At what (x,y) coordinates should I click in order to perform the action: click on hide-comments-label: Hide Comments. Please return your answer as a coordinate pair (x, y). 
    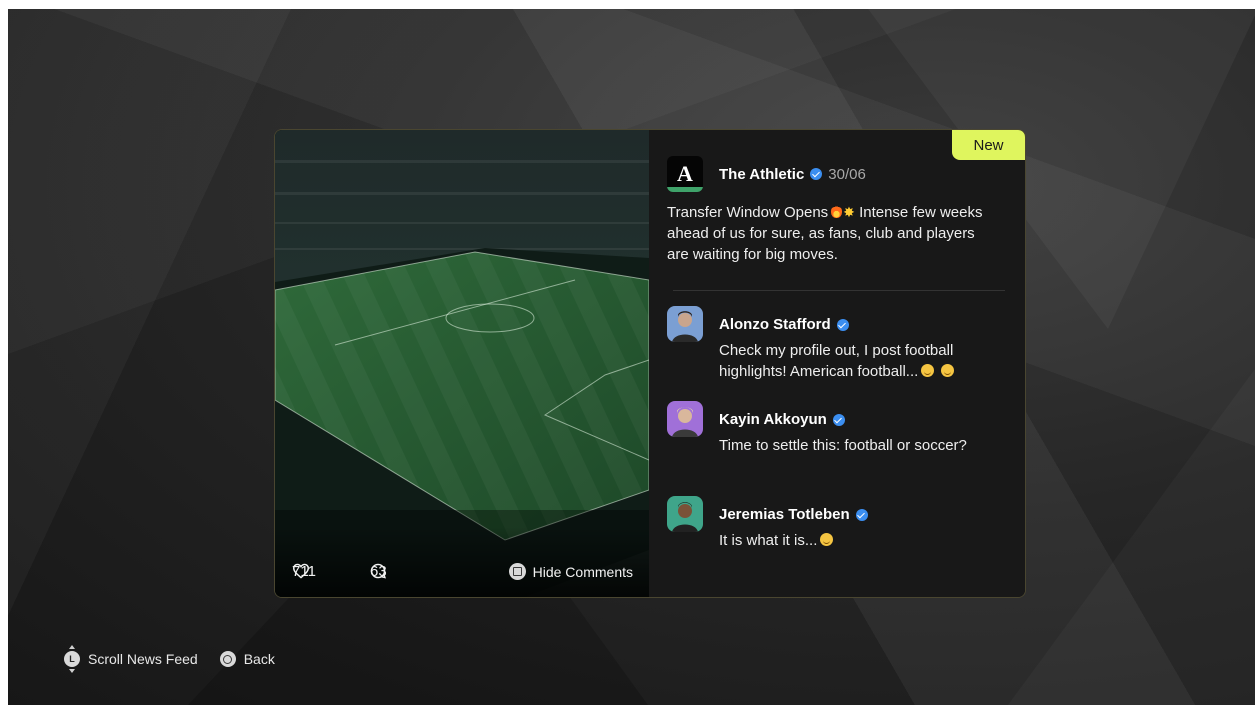
    Looking at the image, I should click on (582, 571).